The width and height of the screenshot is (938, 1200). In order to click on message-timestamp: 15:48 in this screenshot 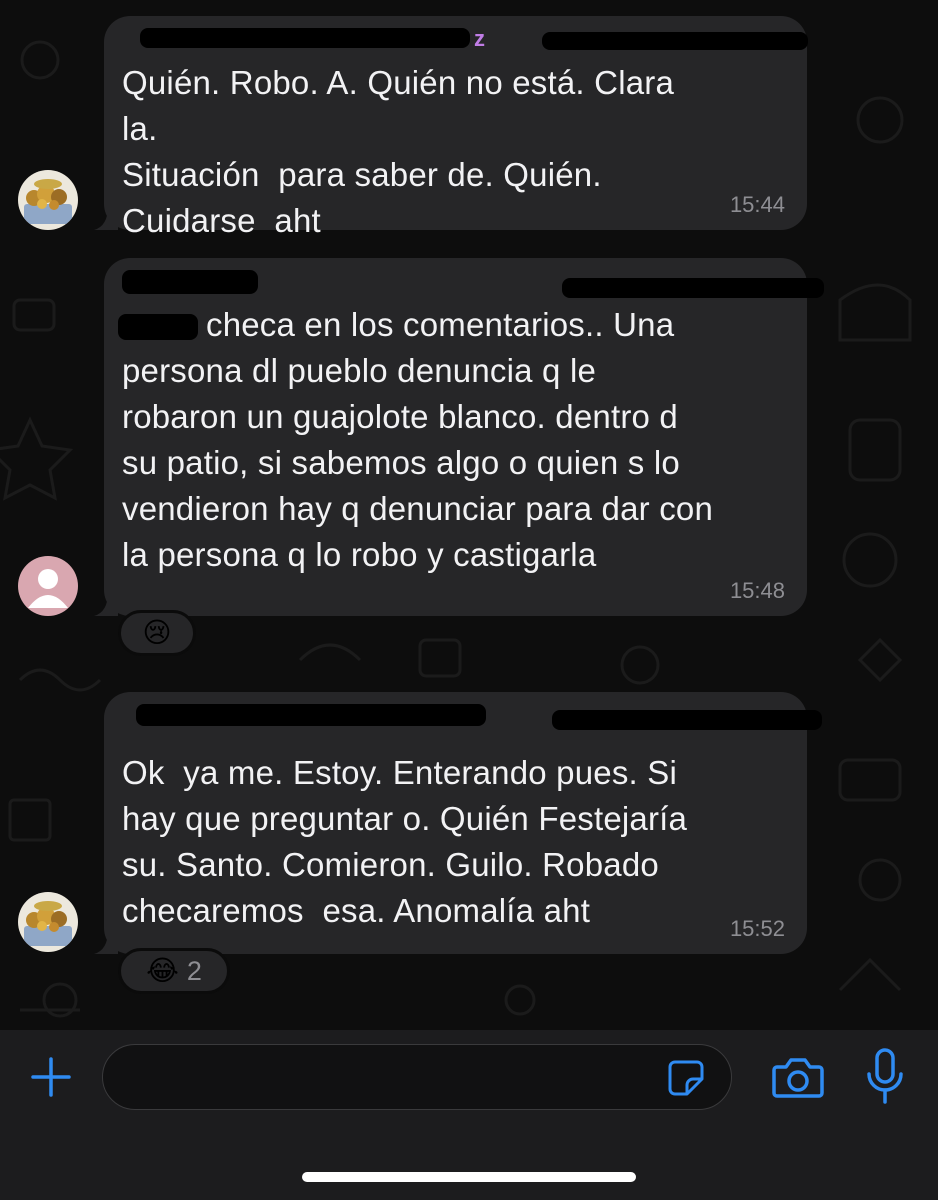, I will do `click(757, 590)`.